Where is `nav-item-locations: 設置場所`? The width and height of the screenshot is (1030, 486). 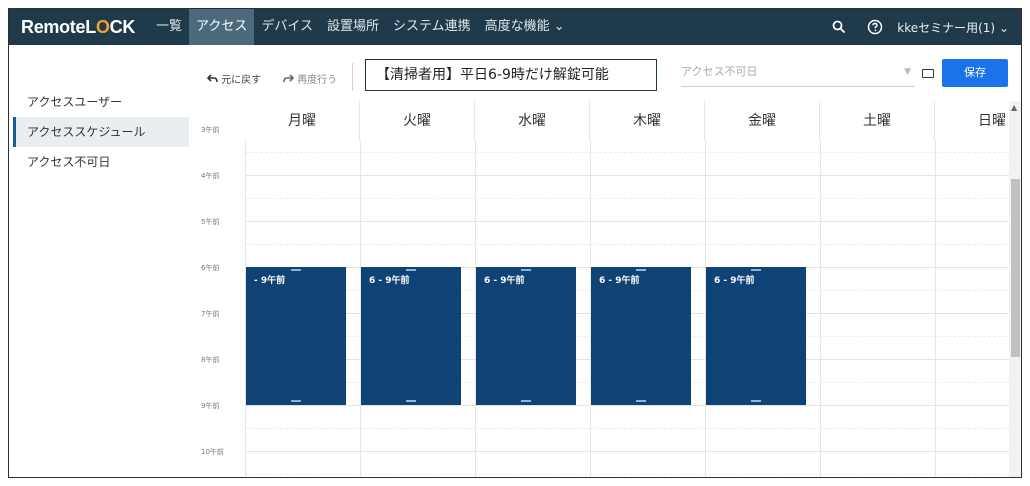
nav-item-locations: 設置場所 is located at coordinates (353, 27).